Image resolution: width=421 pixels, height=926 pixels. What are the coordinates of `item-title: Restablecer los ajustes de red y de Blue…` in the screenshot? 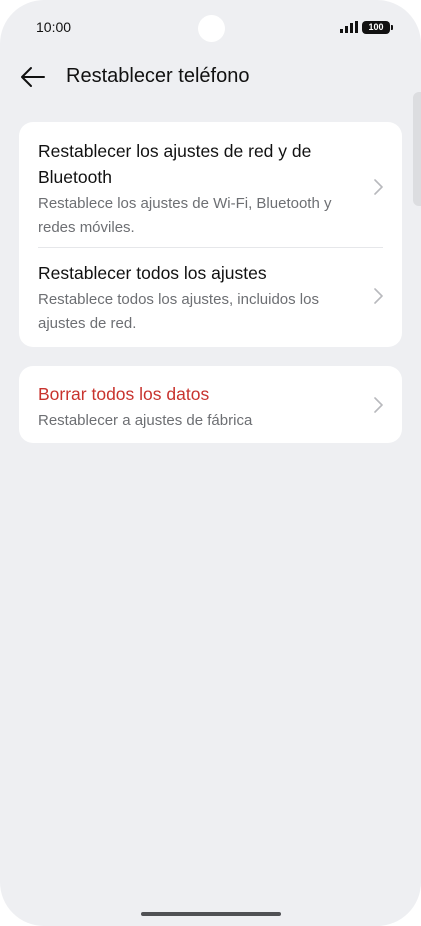 It's located at (175, 164).